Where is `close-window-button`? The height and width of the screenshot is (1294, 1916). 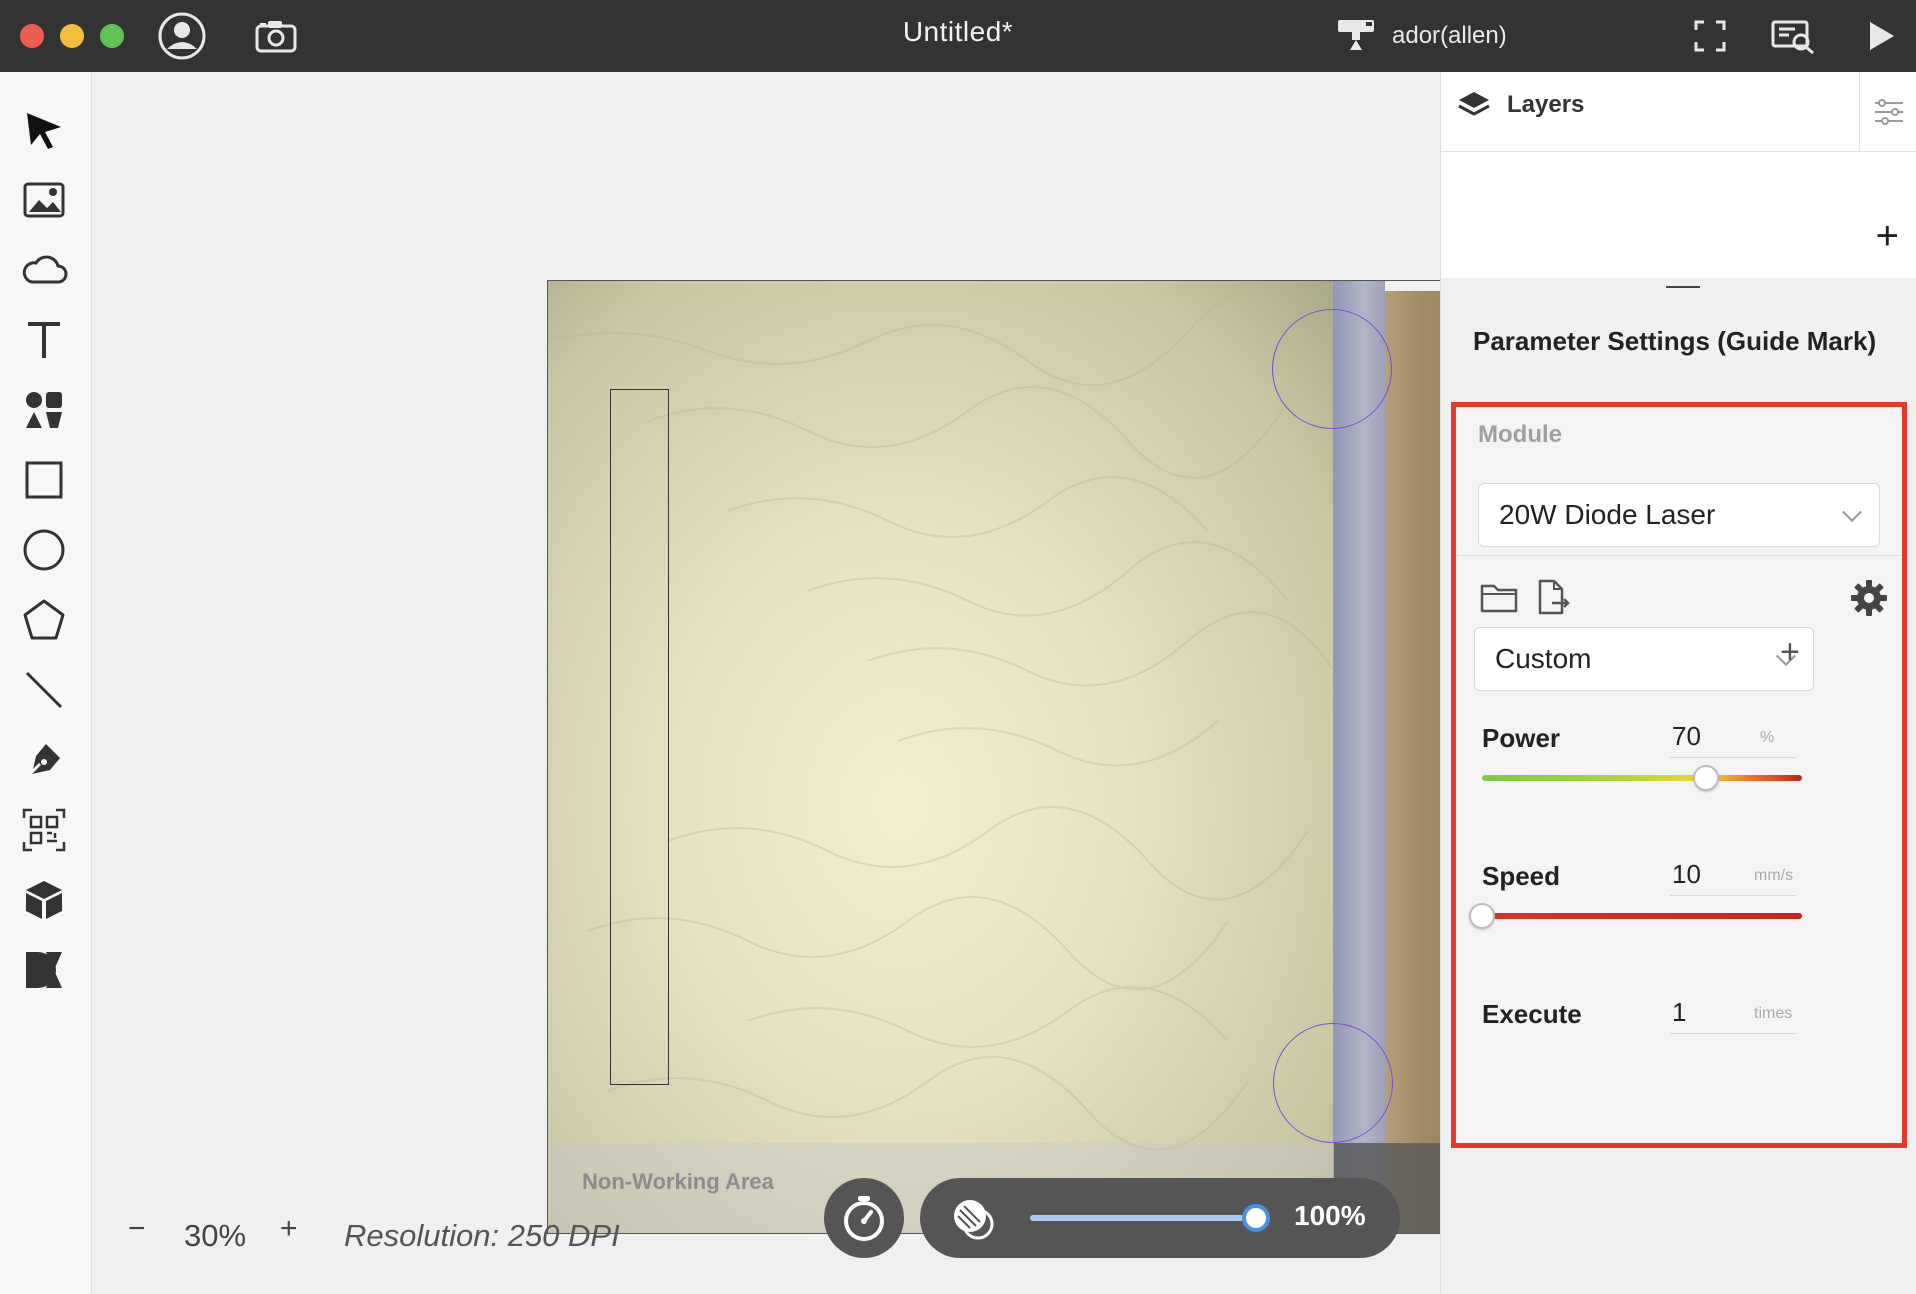 close-window-button is located at coordinates (32, 36).